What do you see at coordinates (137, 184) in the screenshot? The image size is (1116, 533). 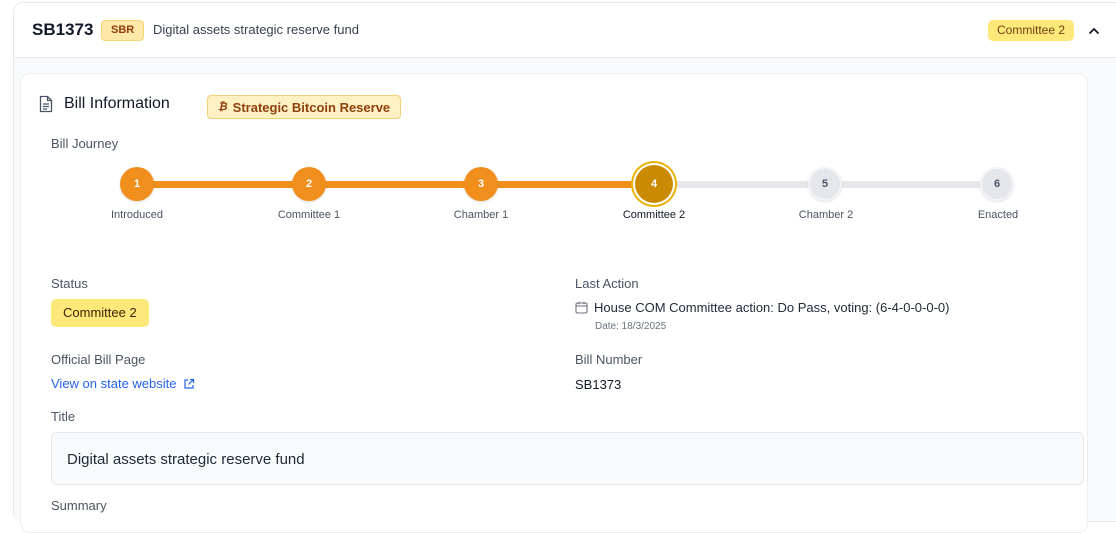 I see `journey-step-1: 1` at bounding box center [137, 184].